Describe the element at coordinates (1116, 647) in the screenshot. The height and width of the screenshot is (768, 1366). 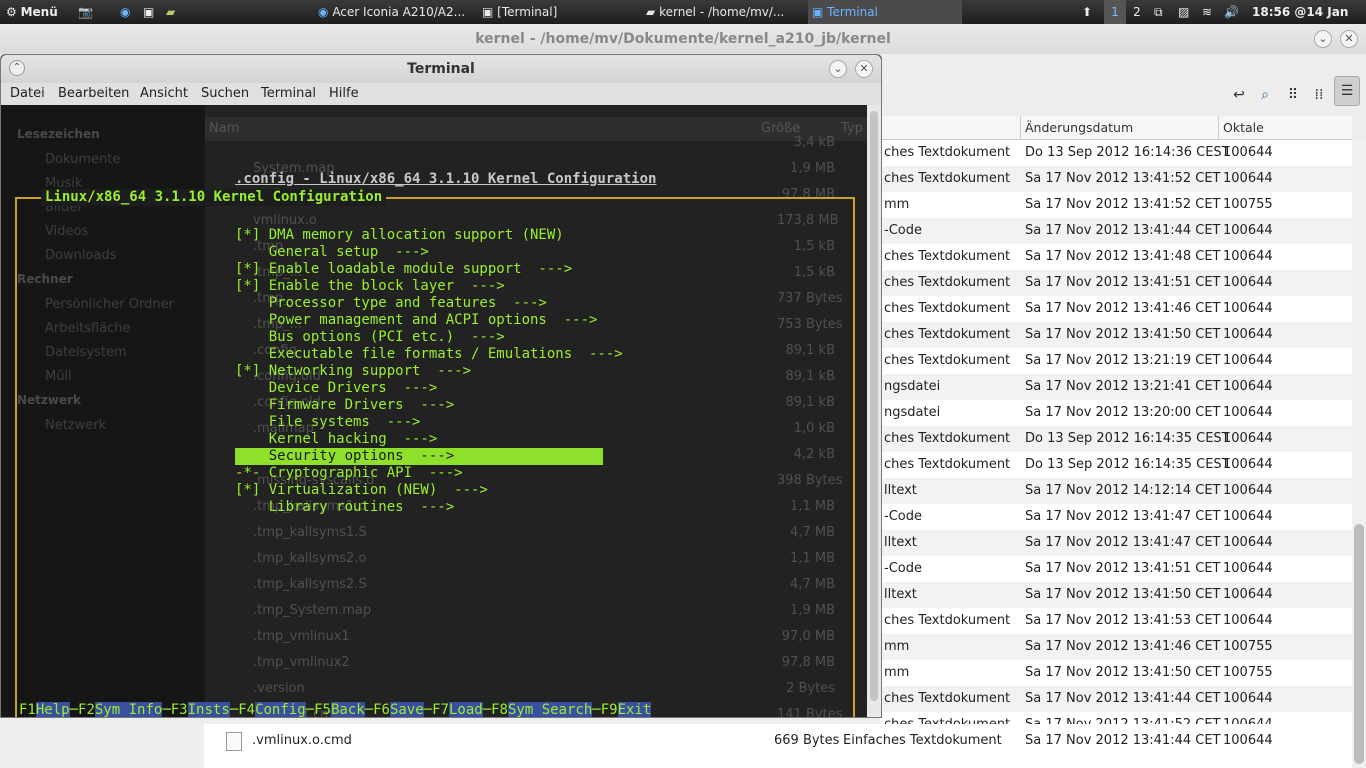
I see `table-row: mm Sa 17 Nov 2012 13:41:46 CET 100755` at that location.